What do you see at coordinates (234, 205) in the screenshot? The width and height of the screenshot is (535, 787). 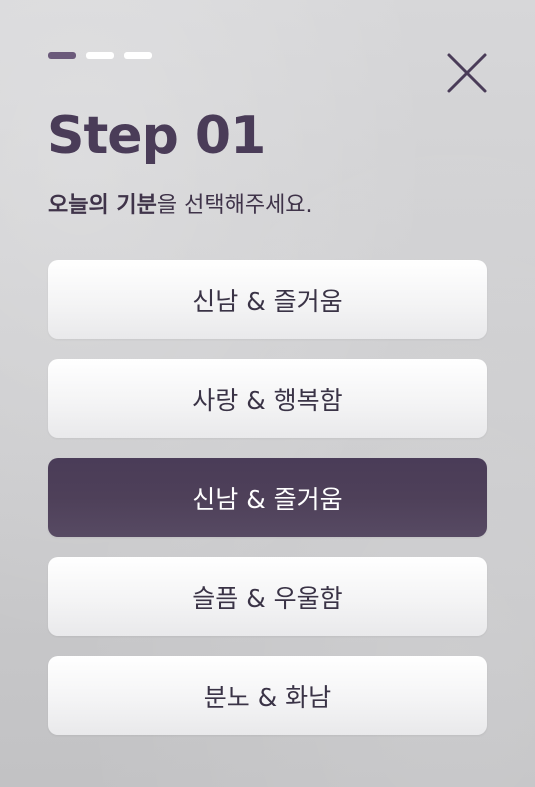 I see `instruction-rest: 을 선택해주세요.` at bounding box center [234, 205].